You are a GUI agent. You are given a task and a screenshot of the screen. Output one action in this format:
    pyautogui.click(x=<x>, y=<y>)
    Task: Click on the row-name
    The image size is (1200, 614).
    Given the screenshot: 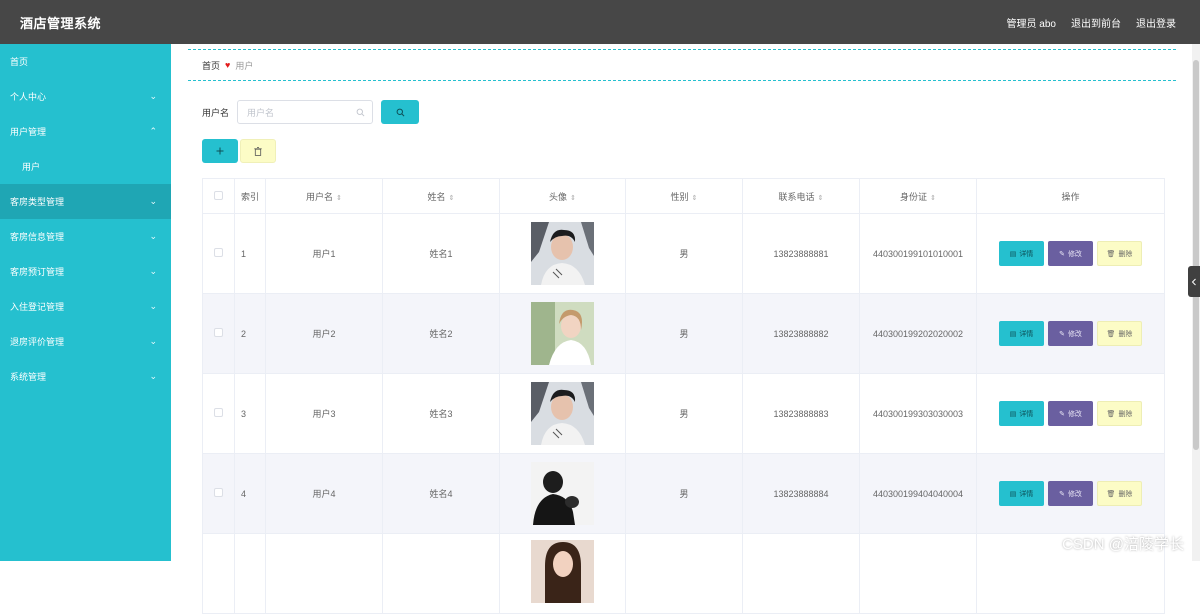 What is the action you would take?
    pyautogui.click(x=441, y=573)
    